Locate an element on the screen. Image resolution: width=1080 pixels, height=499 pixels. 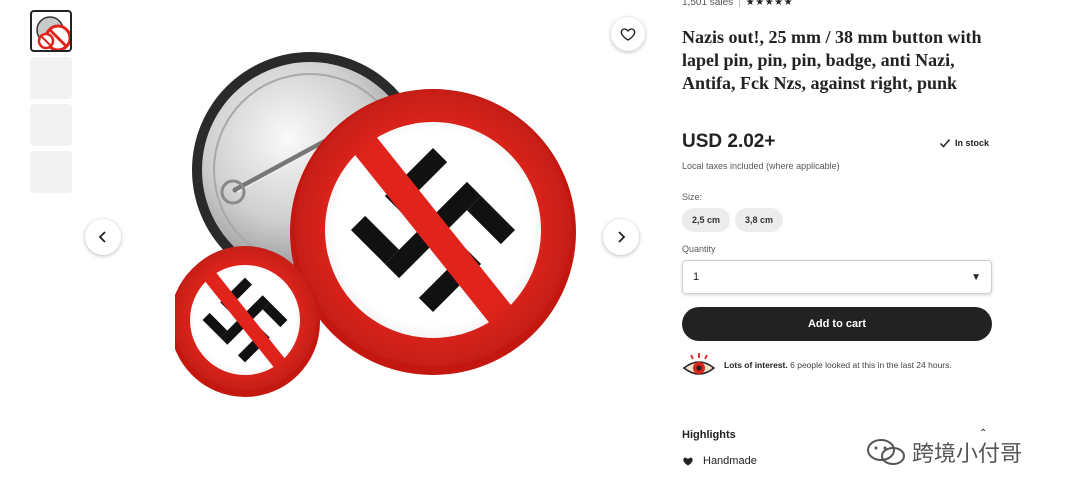
favorite-button is located at coordinates (628, 34).